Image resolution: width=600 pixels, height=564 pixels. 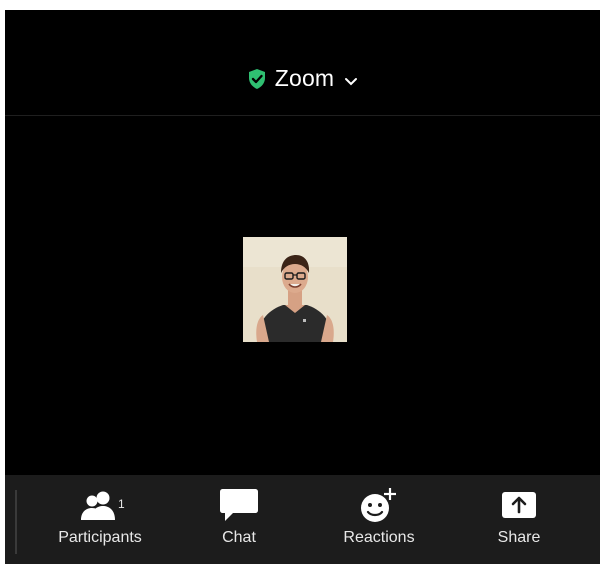 What do you see at coordinates (379, 505) in the screenshot?
I see `reactions-smiley-plus-icon` at bounding box center [379, 505].